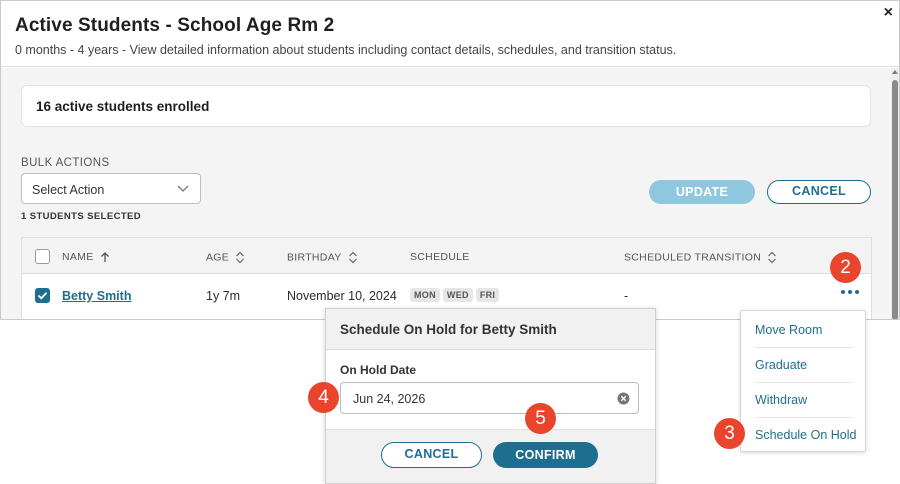 The width and height of the screenshot is (900, 484). I want to click on bulk-actions-label: BULK ACTIONS, so click(65, 163).